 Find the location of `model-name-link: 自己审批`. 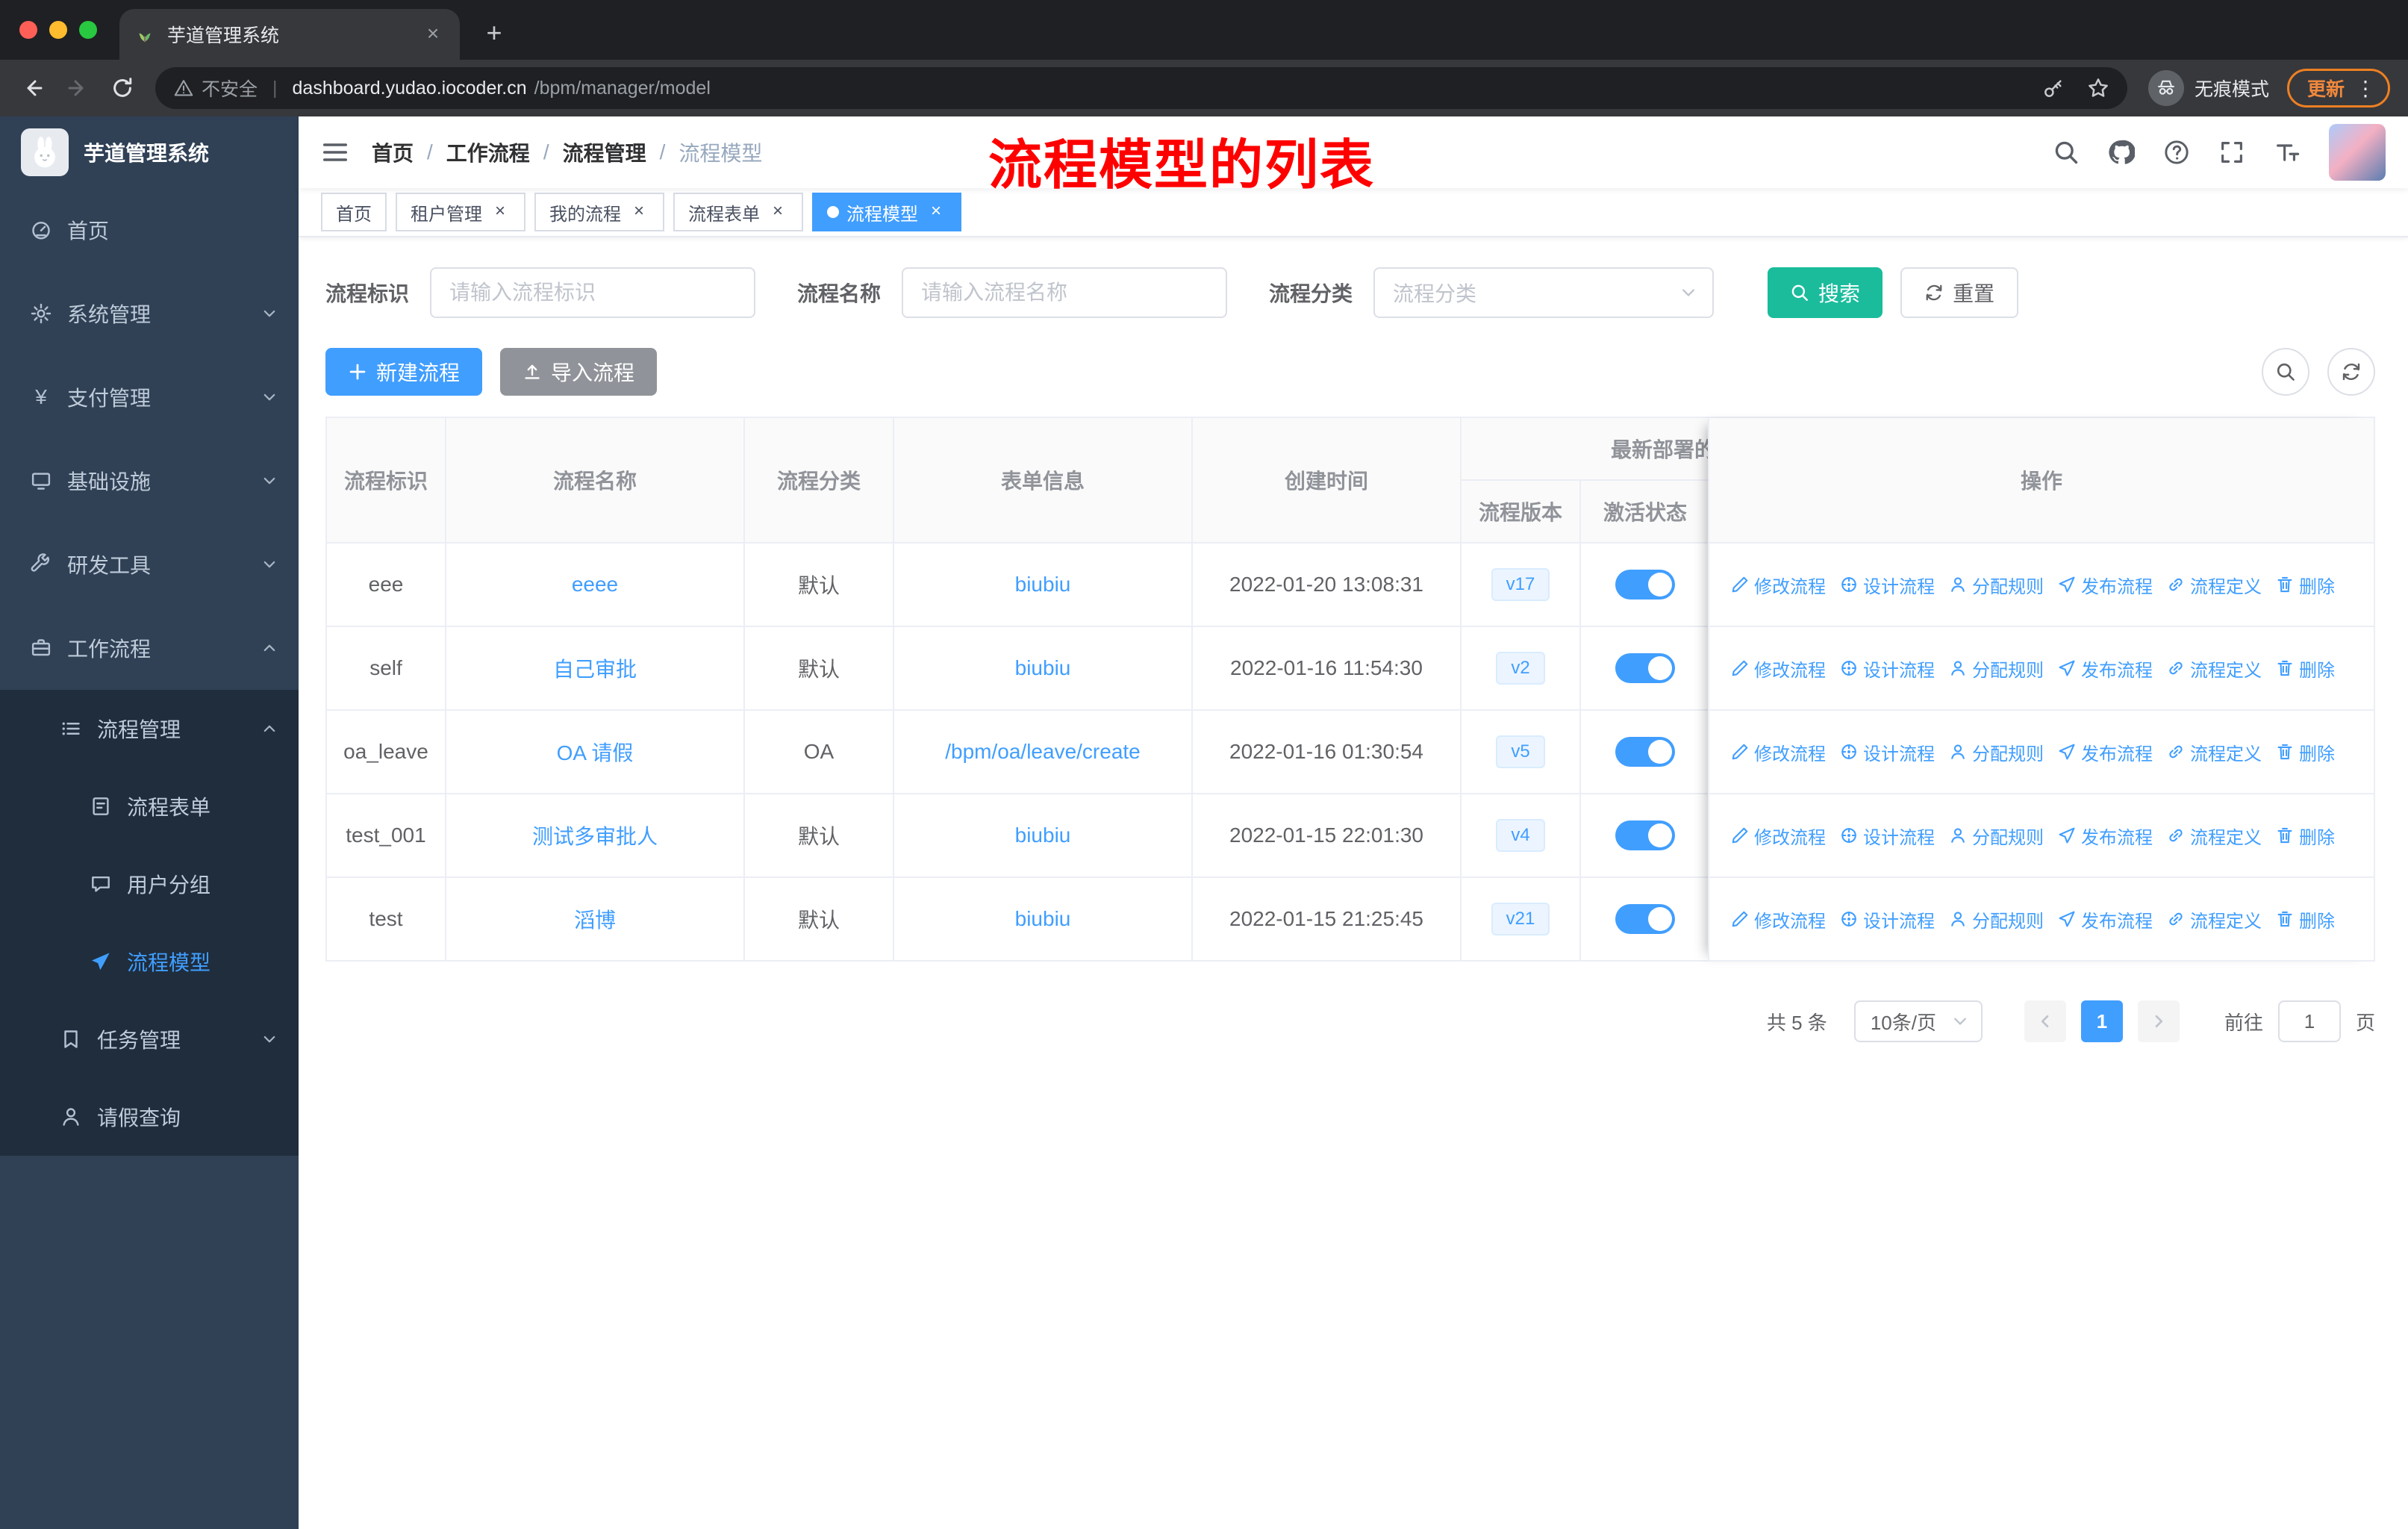

model-name-link: 自己审批 is located at coordinates (595, 669).